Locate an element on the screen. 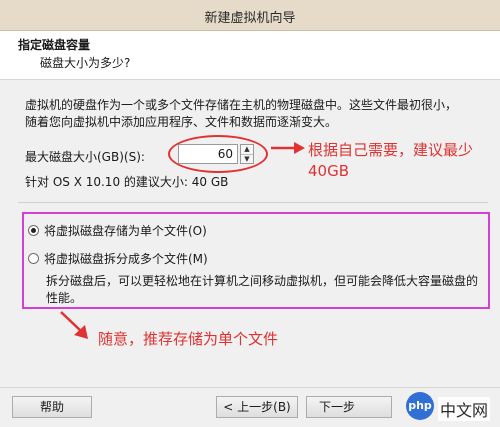 The width and height of the screenshot is (500, 427). watermark-text: 中文网 is located at coordinates (464, 409).